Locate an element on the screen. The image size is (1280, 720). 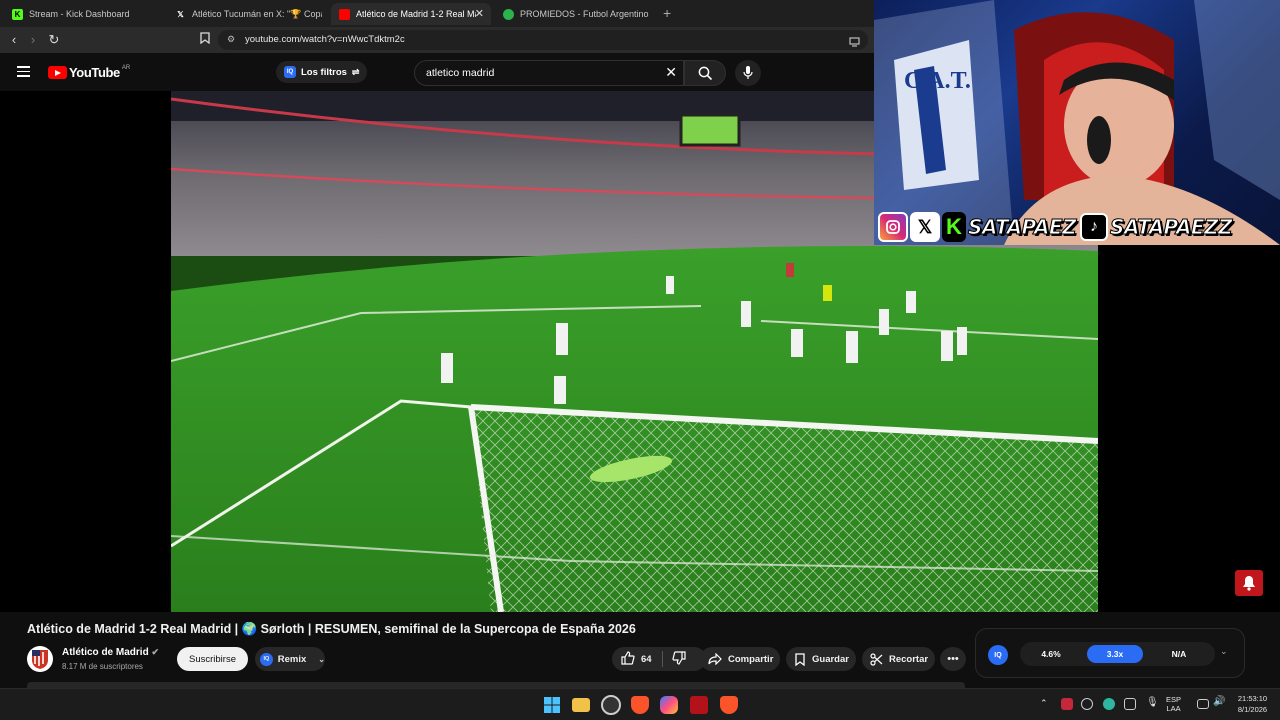
tab-label: PROMIEDOS - Futbol Argentino - Fix is located at coordinates (585, 14).